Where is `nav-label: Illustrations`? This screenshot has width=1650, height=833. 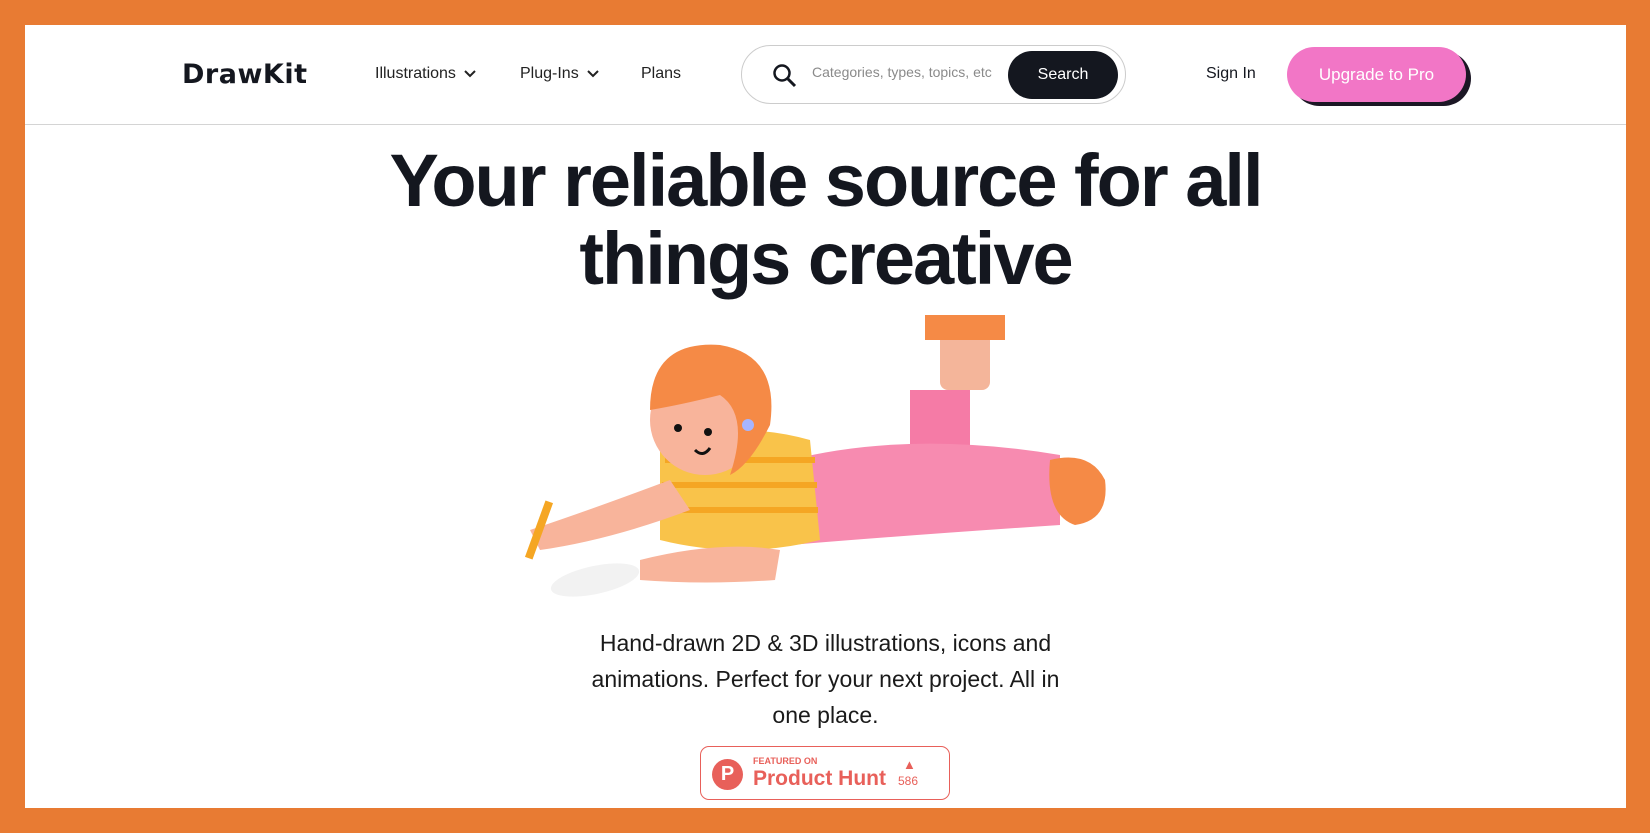 nav-label: Illustrations is located at coordinates (415, 73).